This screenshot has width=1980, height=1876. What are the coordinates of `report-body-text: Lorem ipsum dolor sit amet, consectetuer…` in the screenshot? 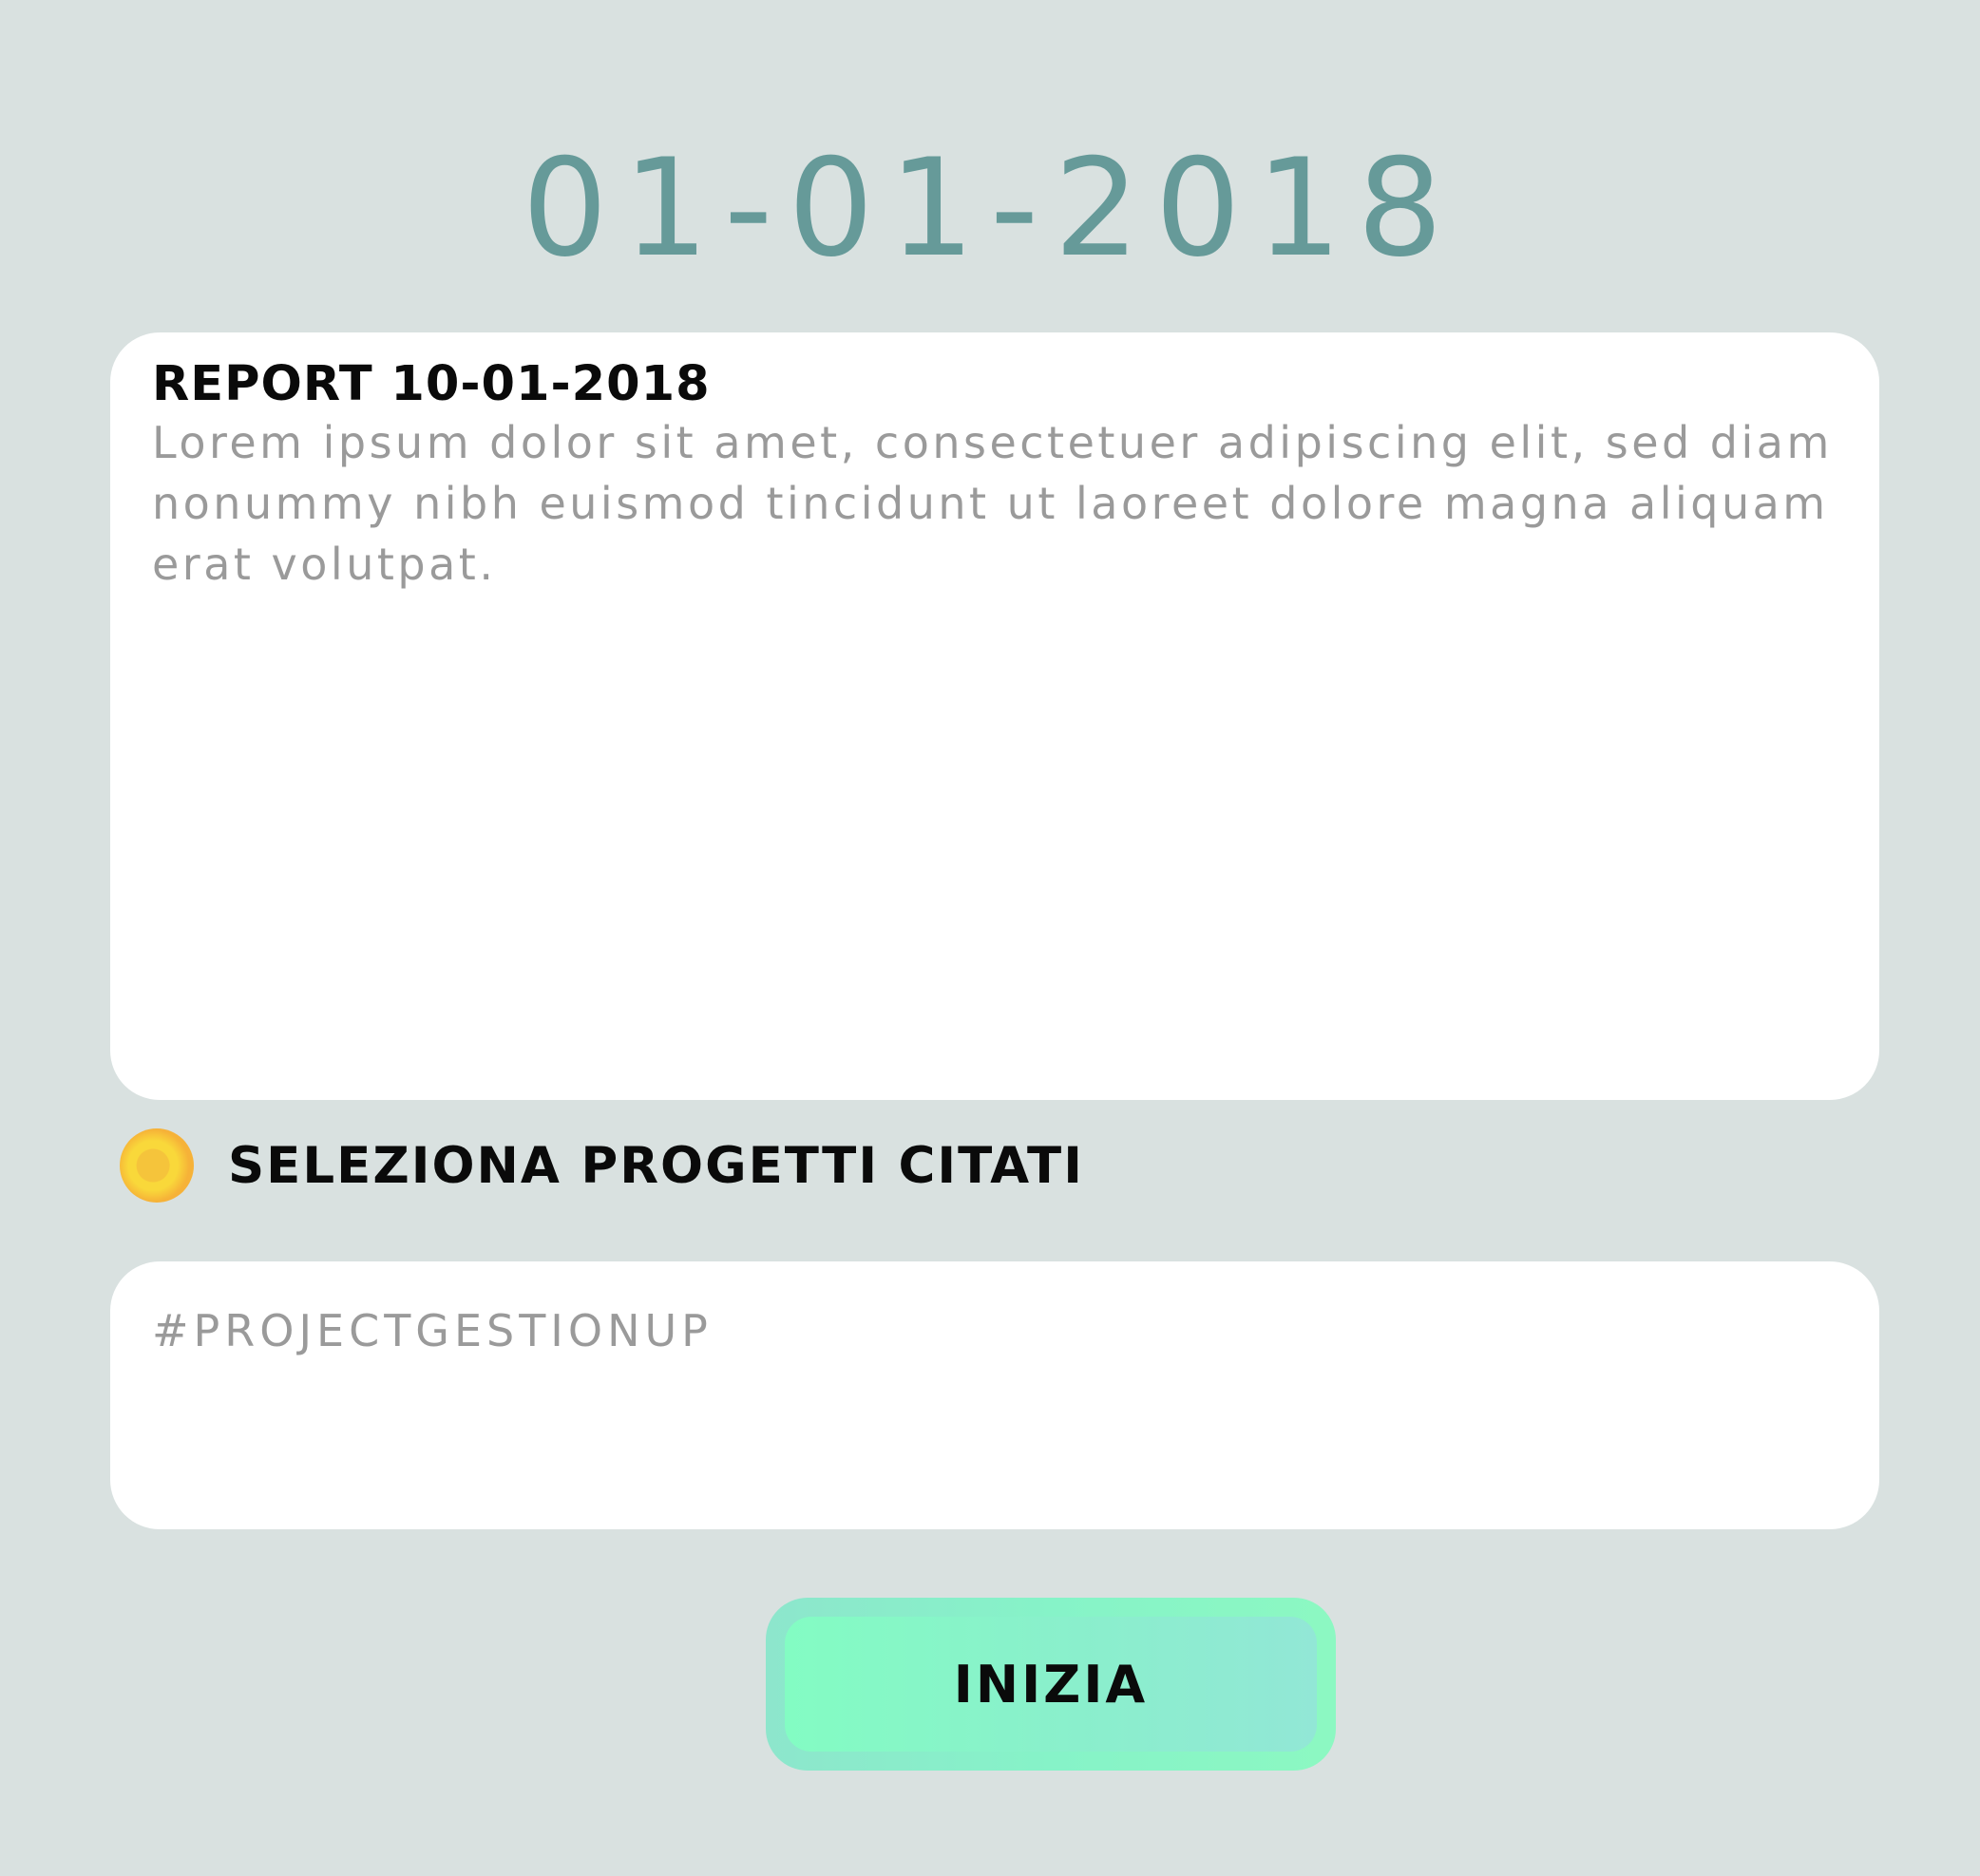 It's located at (1002, 504).